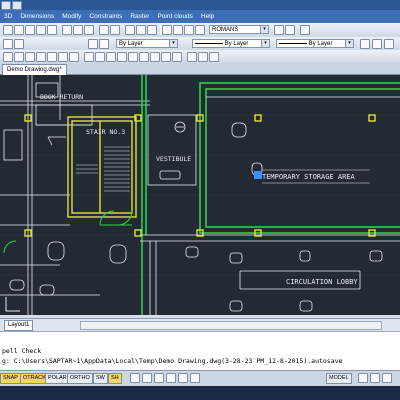 This screenshot has height=400, width=400. Describe the element at coordinates (57, 378) in the screenshot. I see `polar-toggle: POLAR` at that location.